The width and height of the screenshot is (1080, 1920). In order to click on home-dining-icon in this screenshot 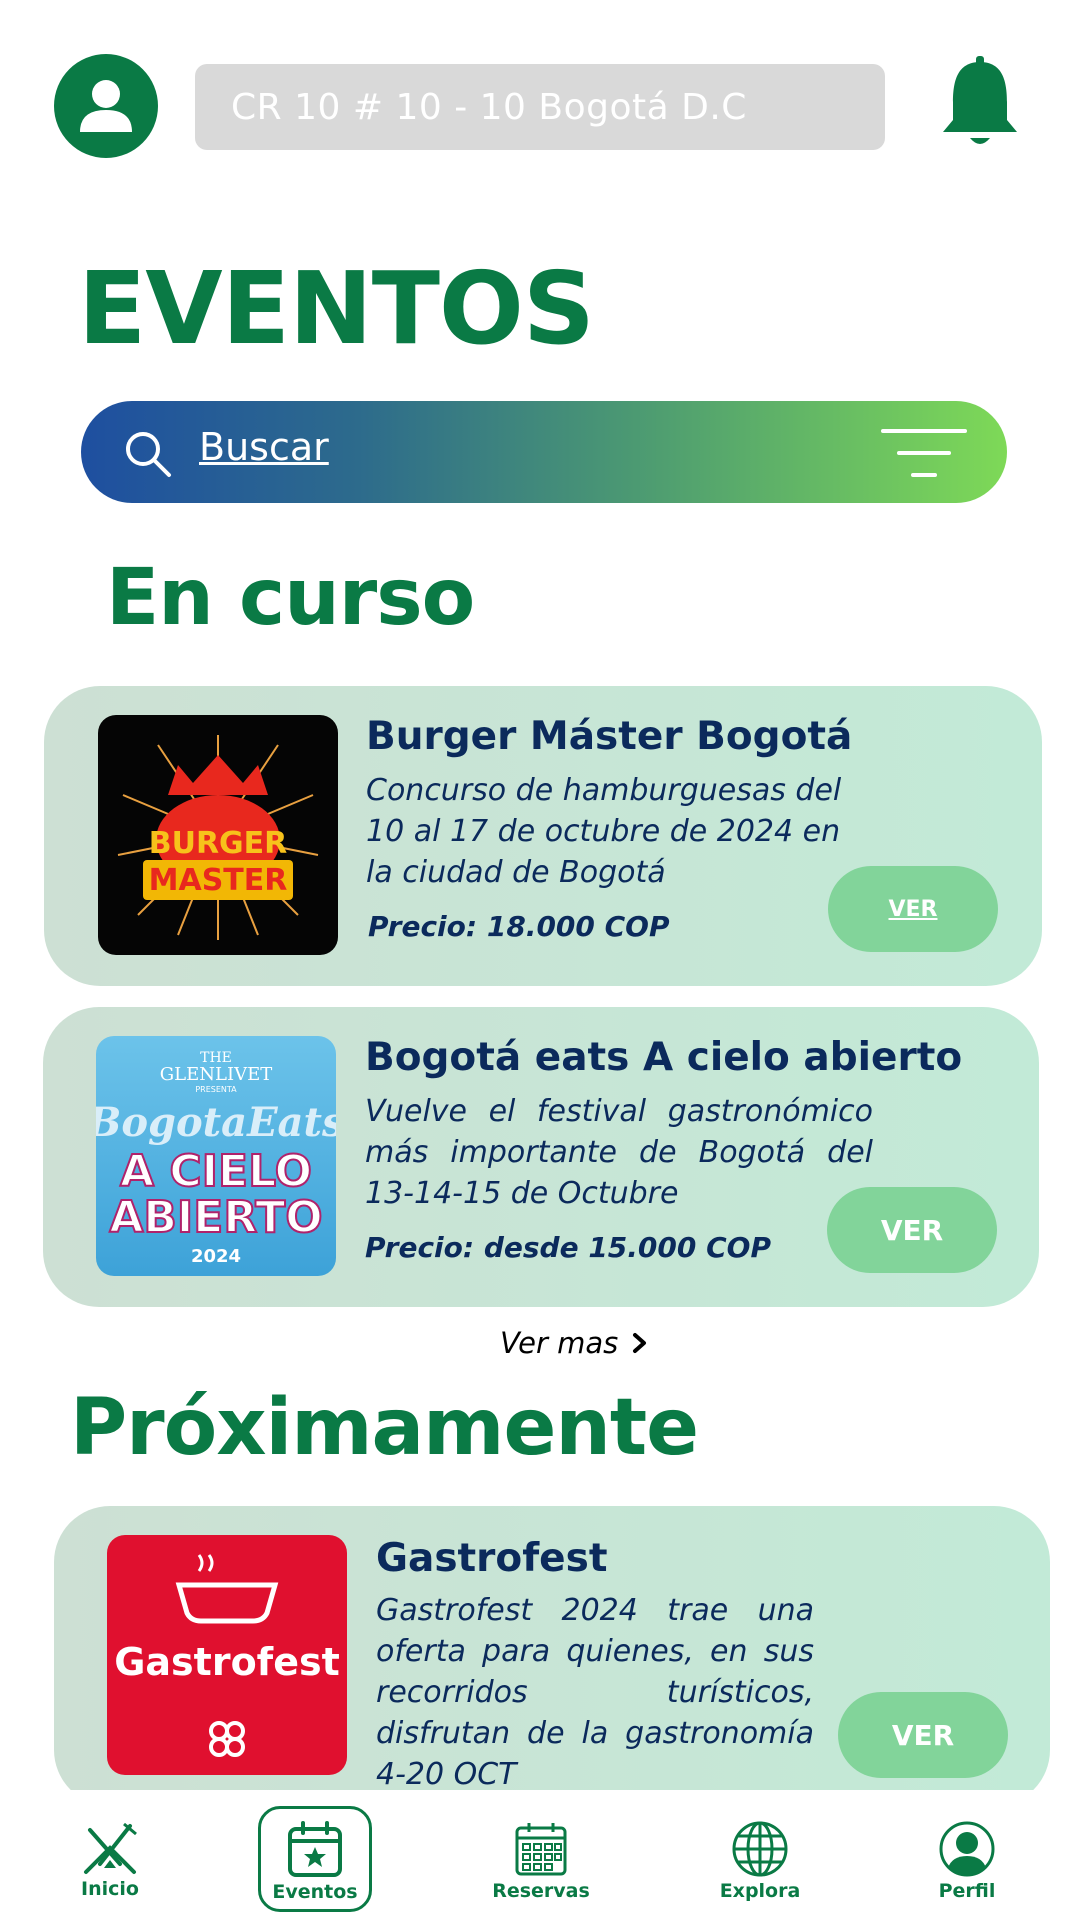, I will do `click(110, 1848)`.